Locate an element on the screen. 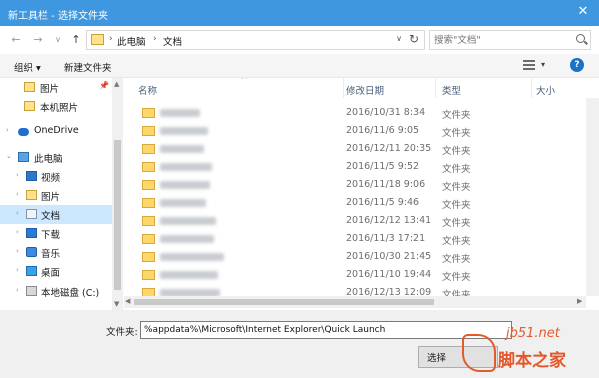 The image size is (599, 378). sidebar-item-pictures: › 图片 is located at coordinates (56, 195).